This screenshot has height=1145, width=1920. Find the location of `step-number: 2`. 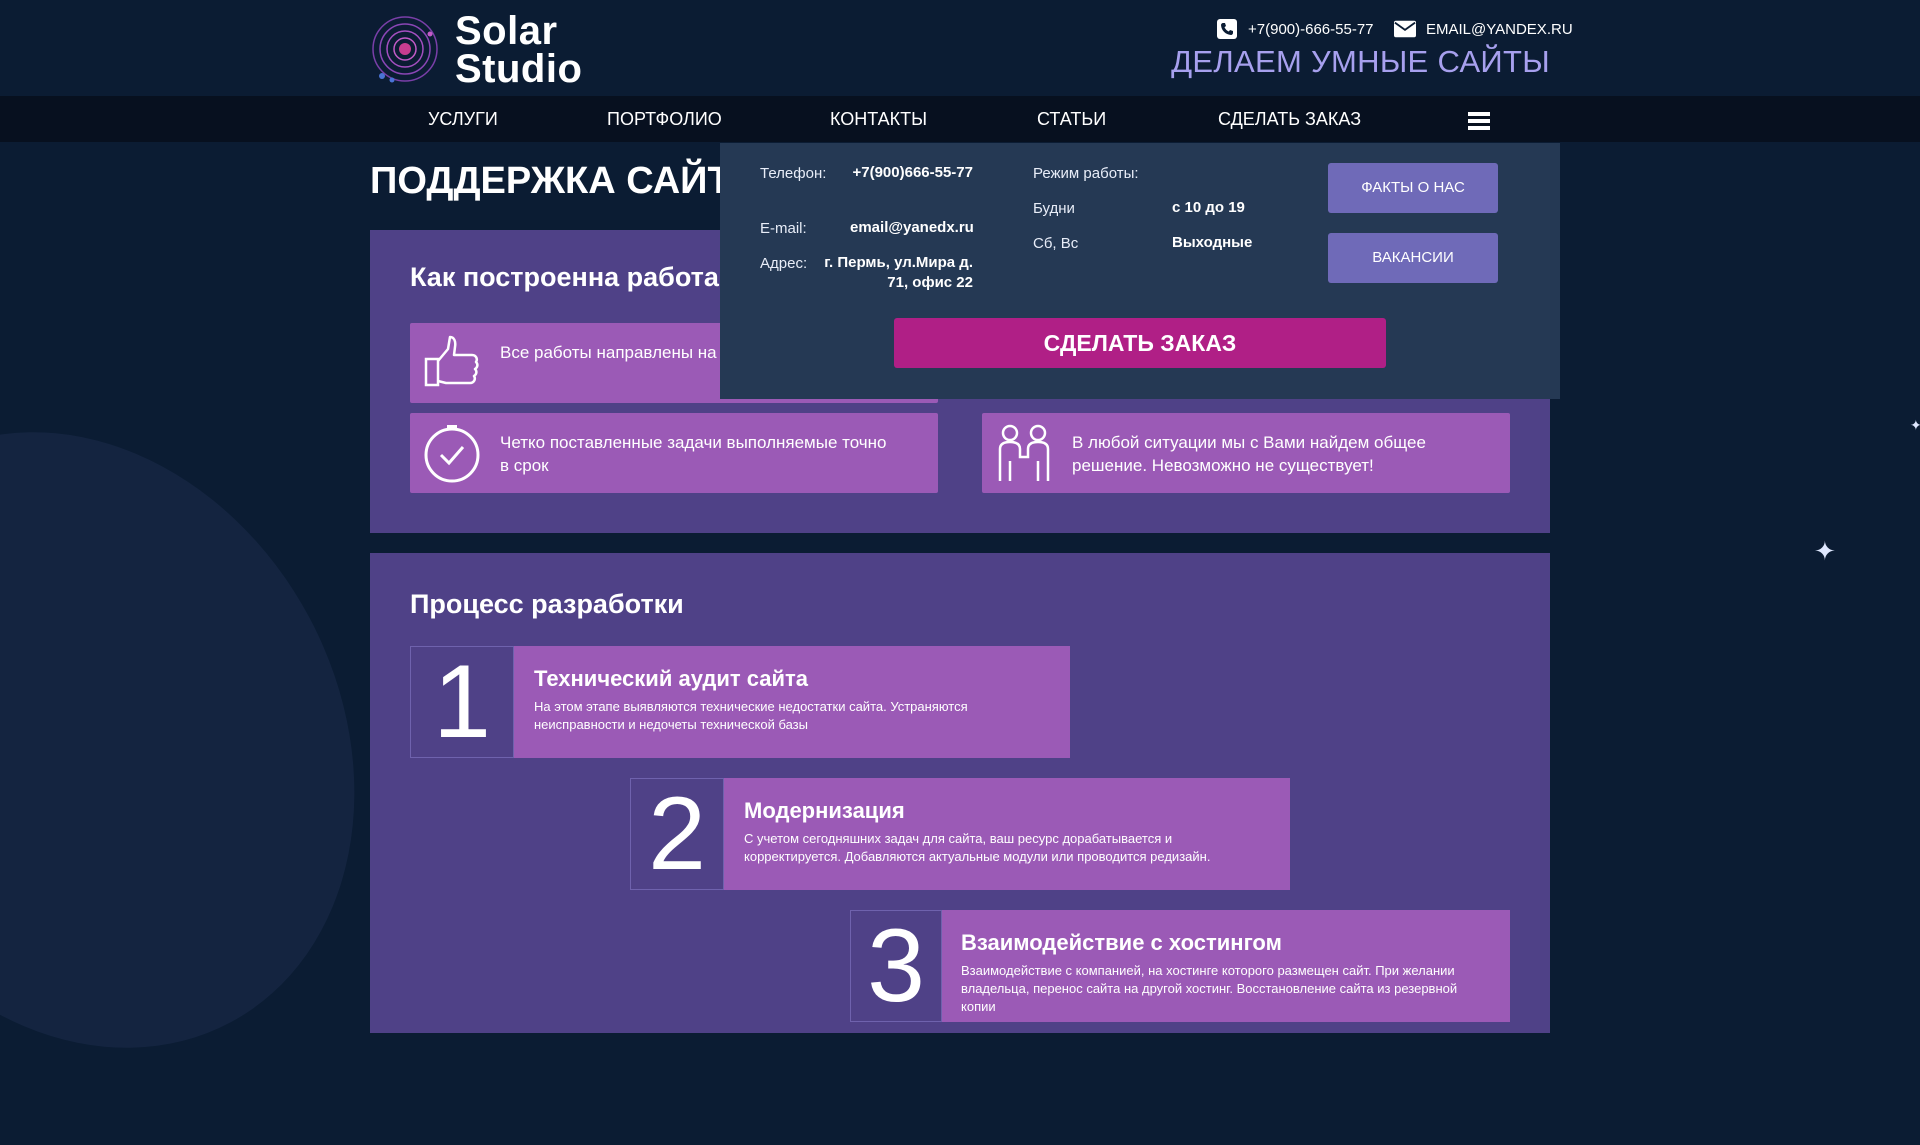

step-number: 2 is located at coordinates (677, 834).